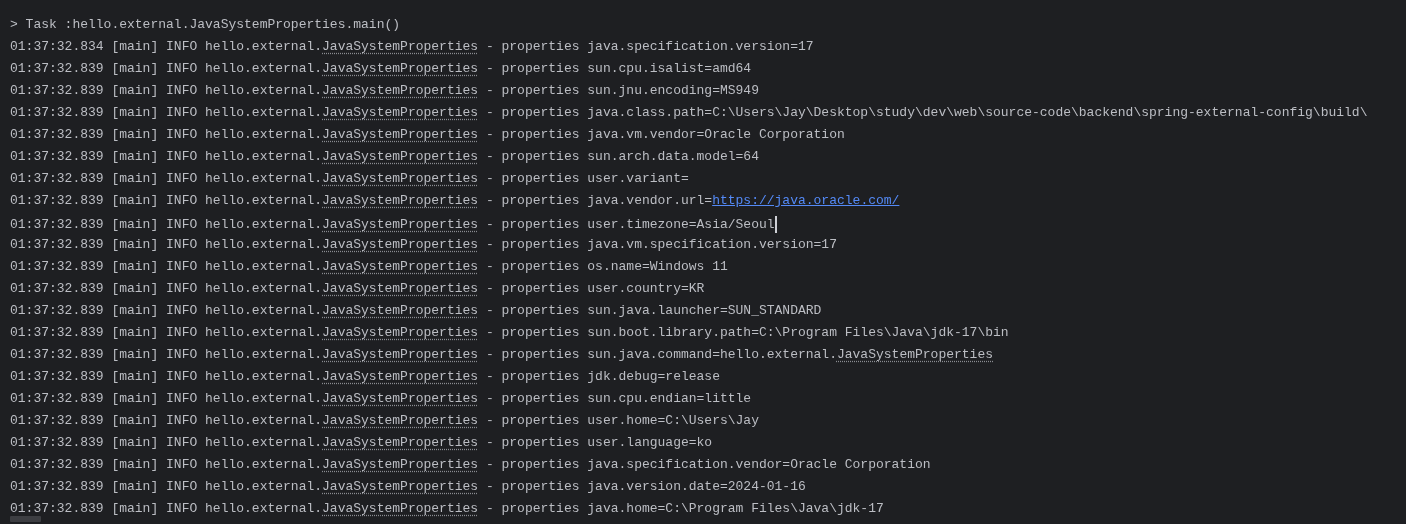 The height and width of the screenshot is (524, 1406). Describe the element at coordinates (381, 399) in the screenshot. I see `log-line: 01:37:32.839 [main] INFO hello.external.JavaSystemProperties - properties sun.cpu.endian=little` at that location.